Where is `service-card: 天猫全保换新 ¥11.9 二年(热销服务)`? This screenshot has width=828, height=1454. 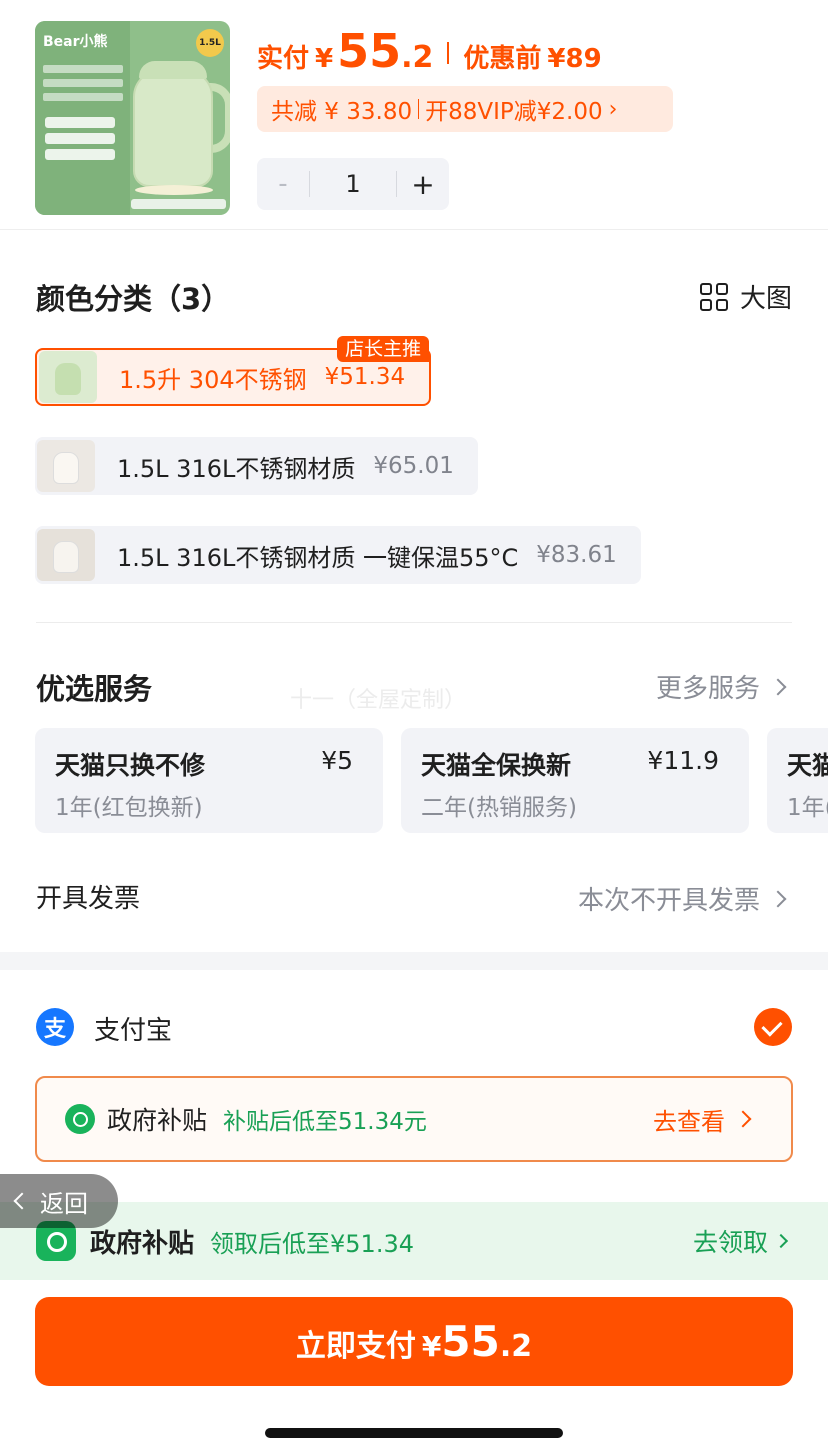 service-card: 天猫全保换新 ¥11.9 二年(热销服务) is located at coordinates (575, 780).